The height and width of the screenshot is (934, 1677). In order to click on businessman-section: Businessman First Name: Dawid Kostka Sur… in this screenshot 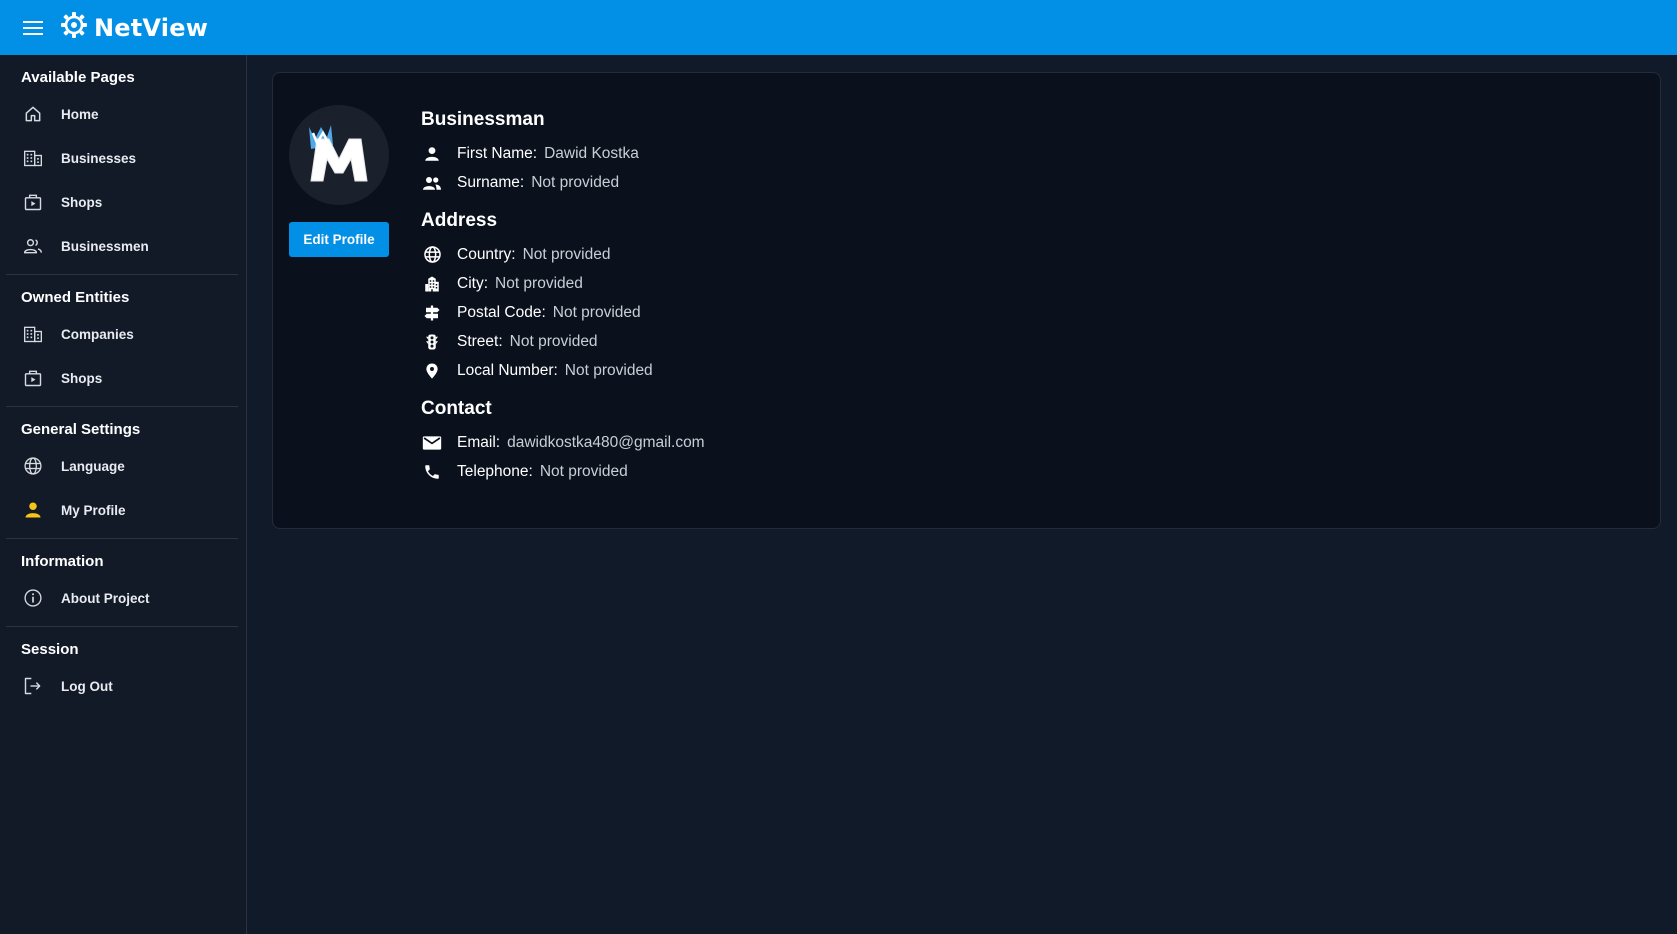, I will do `click(563, 153)`.